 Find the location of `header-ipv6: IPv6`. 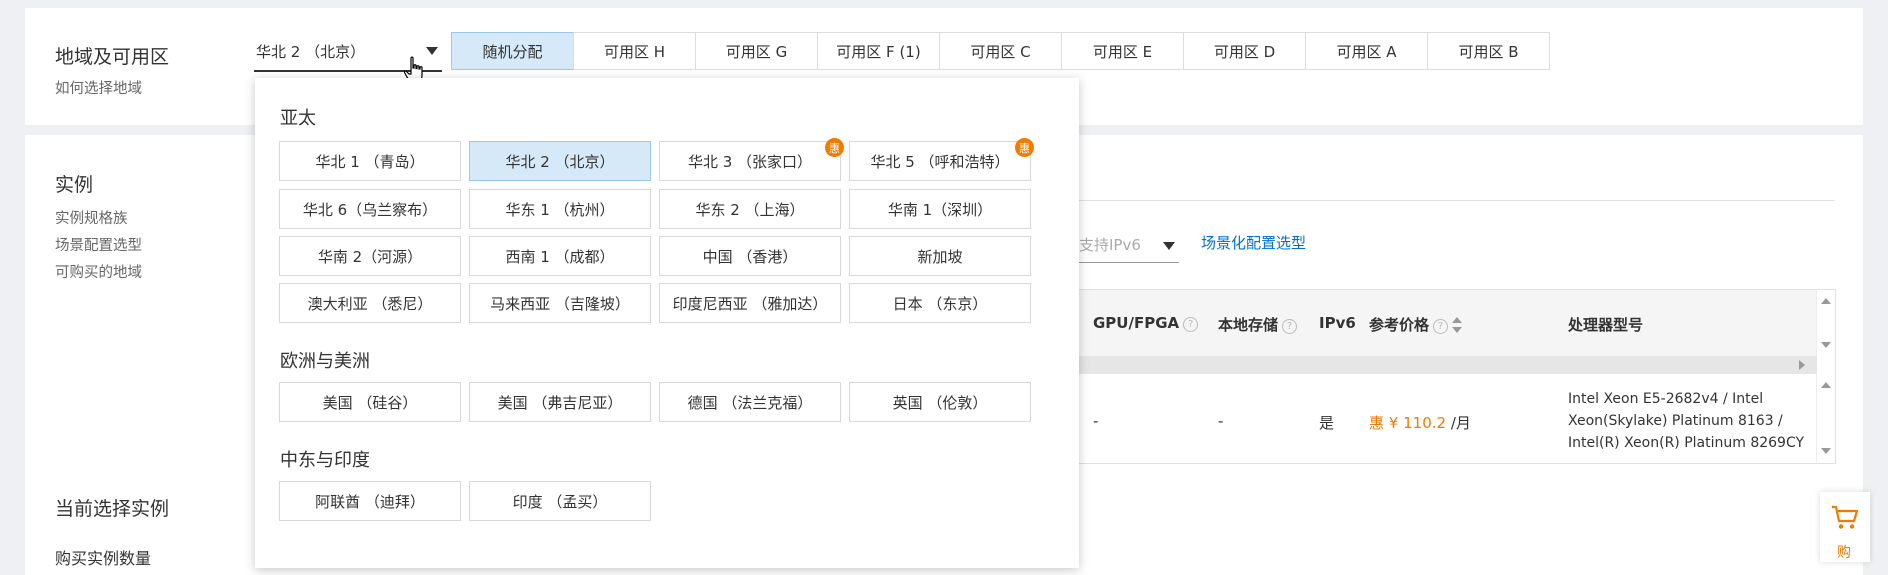

header-ipv6: IPv6 is located at coordinates (1337, 323).